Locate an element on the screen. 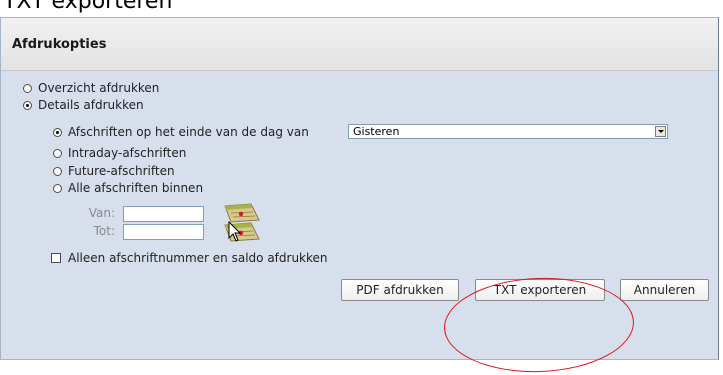 Image resolution: width=723 pixels, height=375 pixels. page-heading: TXT exporteren is located at coordinates (88, 7).